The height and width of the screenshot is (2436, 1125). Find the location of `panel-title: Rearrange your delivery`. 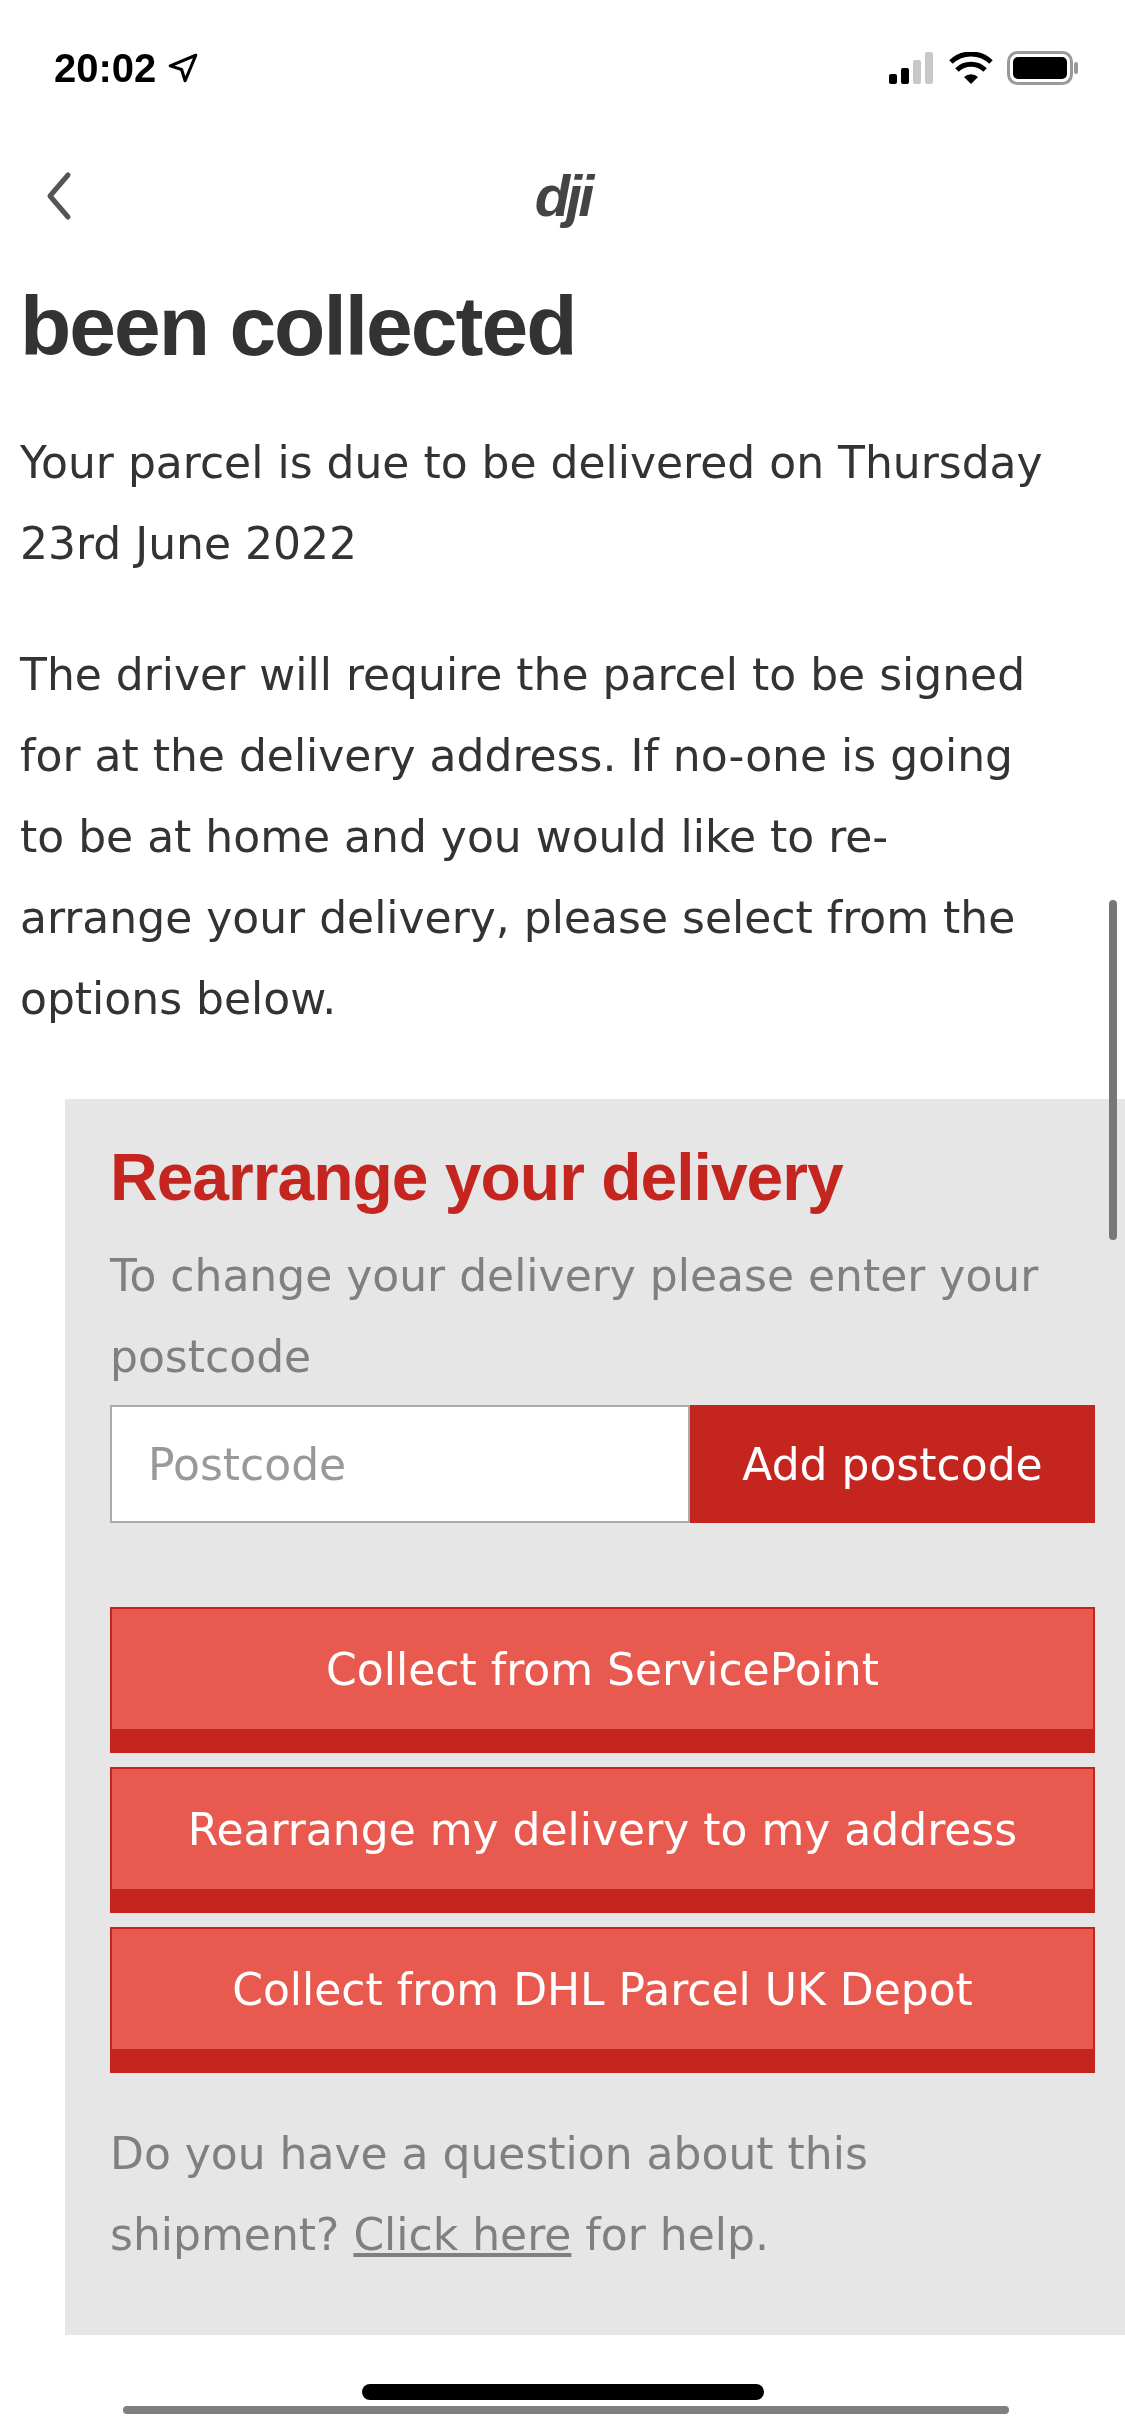

panel-title: Rearrange your delivery is located at coordinates (477, 1177).